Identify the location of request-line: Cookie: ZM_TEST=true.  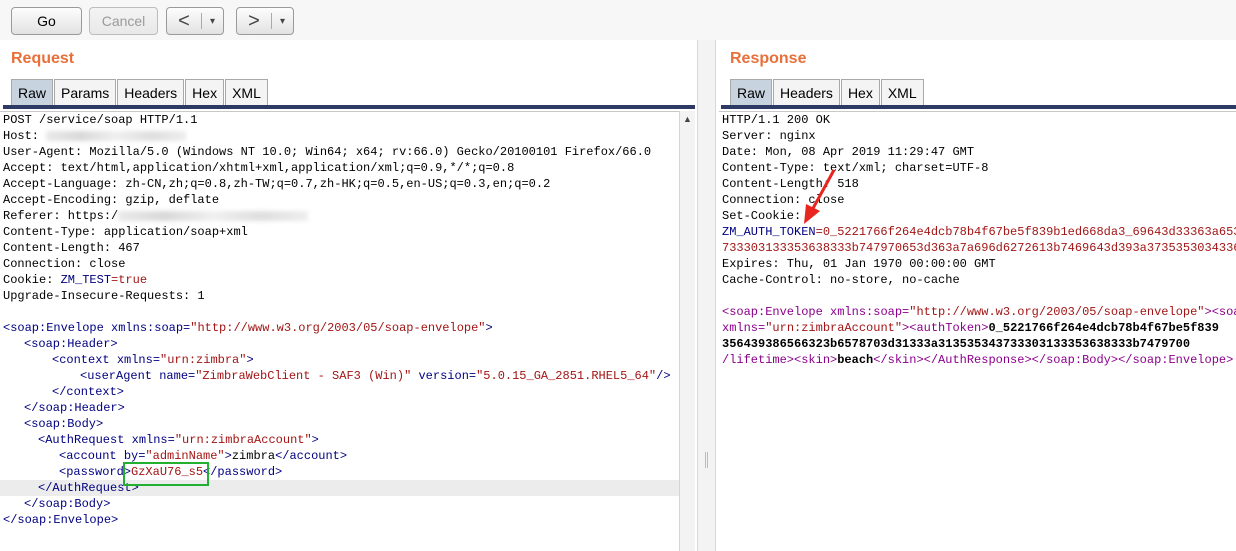
(75, 280).